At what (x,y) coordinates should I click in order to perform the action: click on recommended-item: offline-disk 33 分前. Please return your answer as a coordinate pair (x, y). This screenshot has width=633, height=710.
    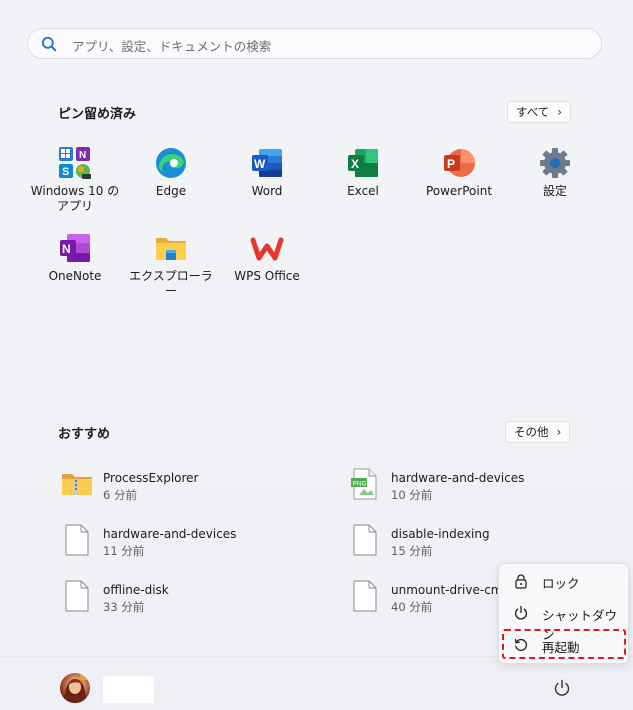
    Looking at the image, I should click on (181, 598).